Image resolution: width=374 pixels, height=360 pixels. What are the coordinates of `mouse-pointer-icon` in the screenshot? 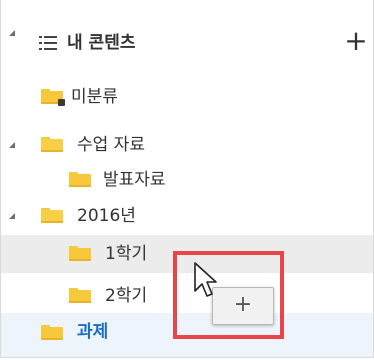 It's located at (205, 279).